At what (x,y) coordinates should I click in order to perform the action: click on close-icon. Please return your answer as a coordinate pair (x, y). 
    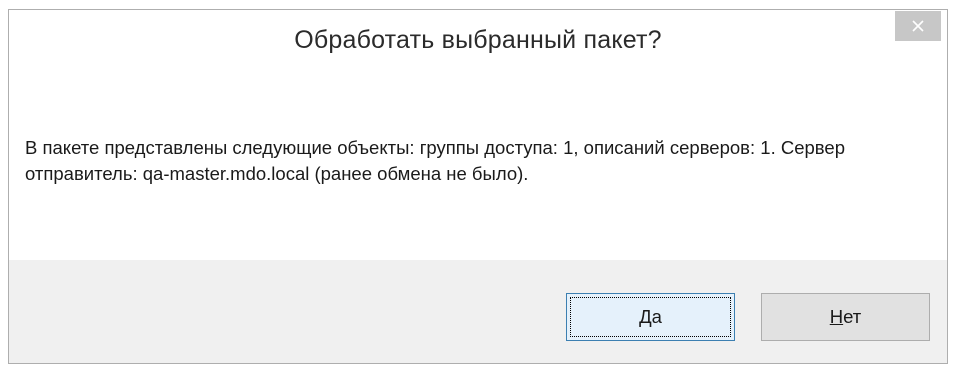
    Looking at the image, I should click on (918, 26).